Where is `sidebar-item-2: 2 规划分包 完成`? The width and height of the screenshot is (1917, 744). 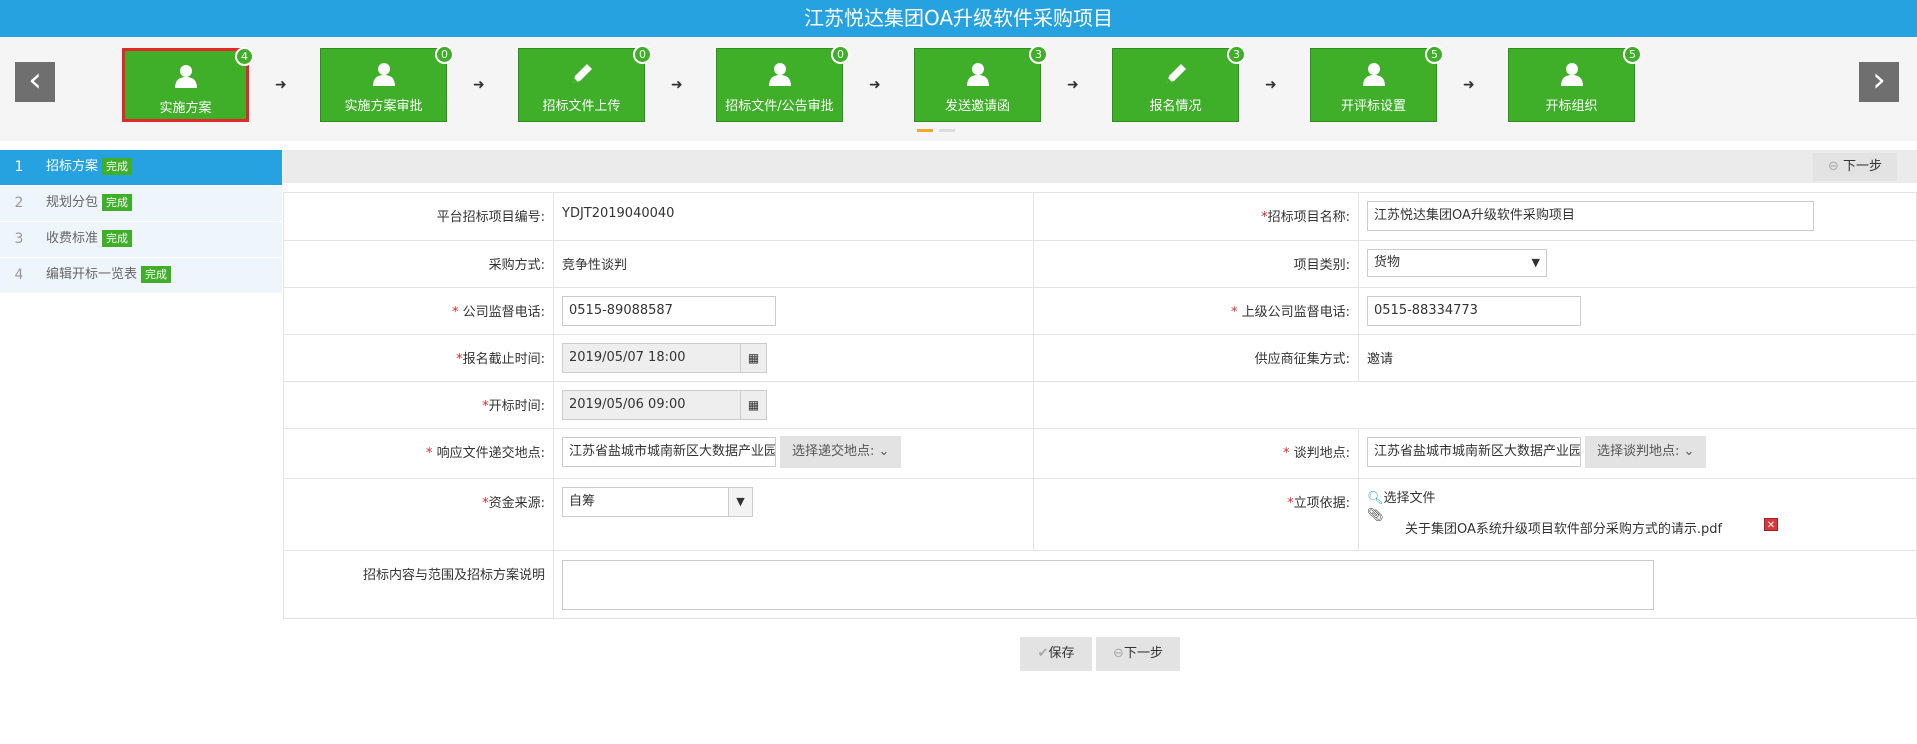
sidebar-item-2: 2 规划分包 完成 is located at coordinates (141, 204).